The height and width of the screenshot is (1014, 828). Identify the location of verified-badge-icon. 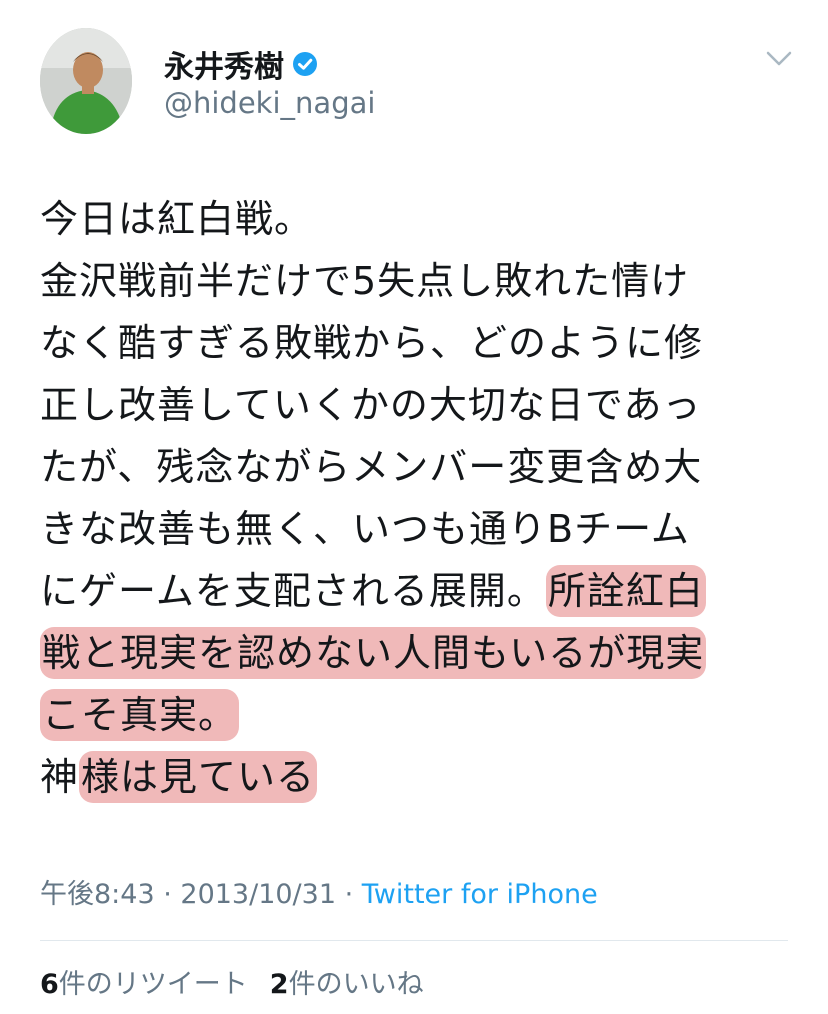
(305, 64).